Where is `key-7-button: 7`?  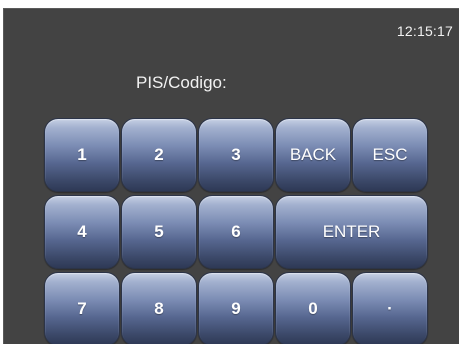 key-7-button: 7 is located at coordinates (82, 308).